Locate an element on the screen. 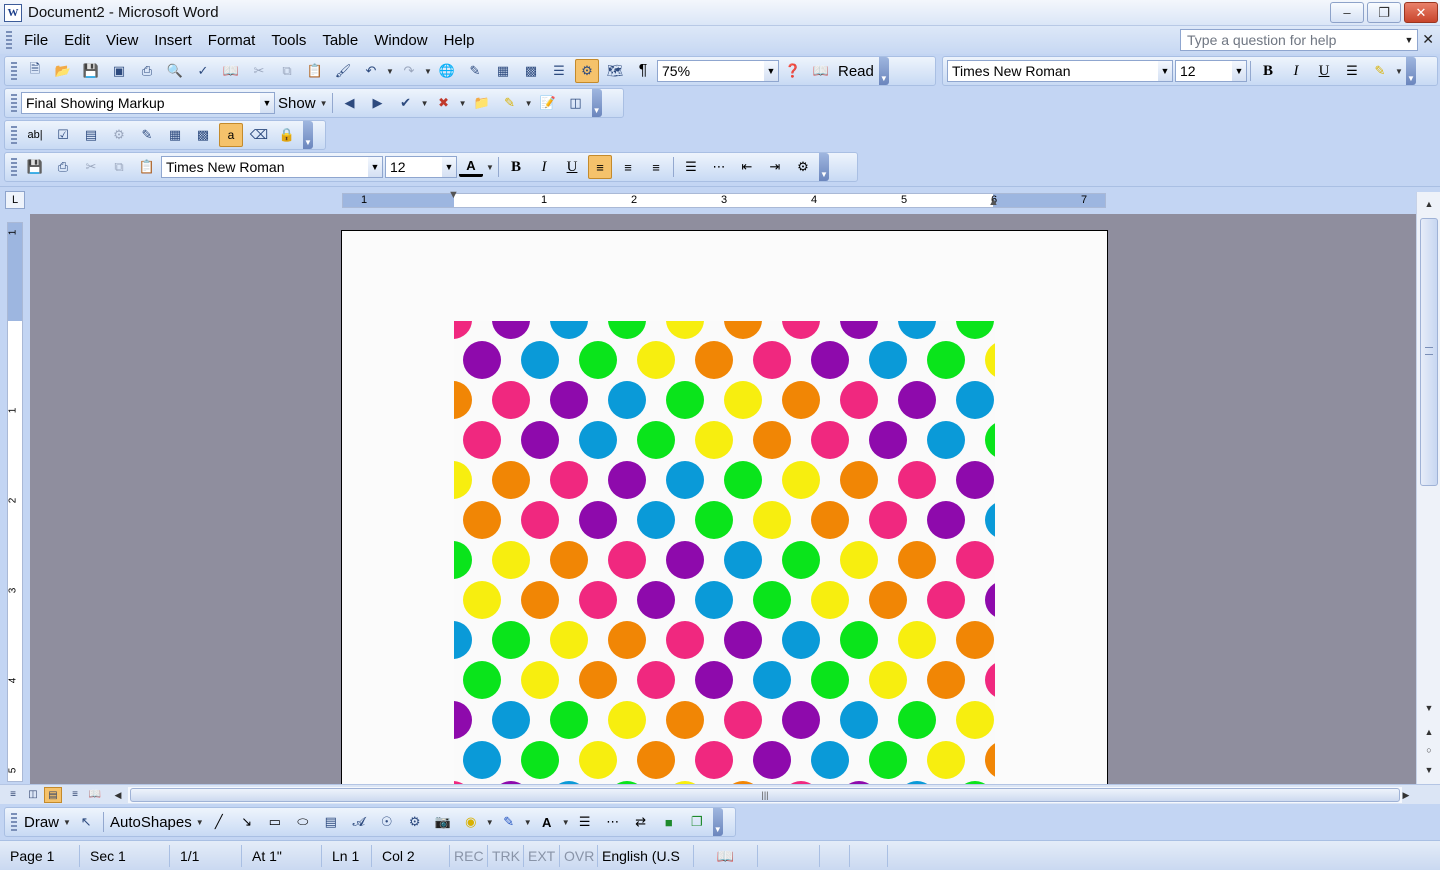 Image resolution: width=1440 pixels, height=870 pixels. tab-selector: L is located at coordinates (15, 200).